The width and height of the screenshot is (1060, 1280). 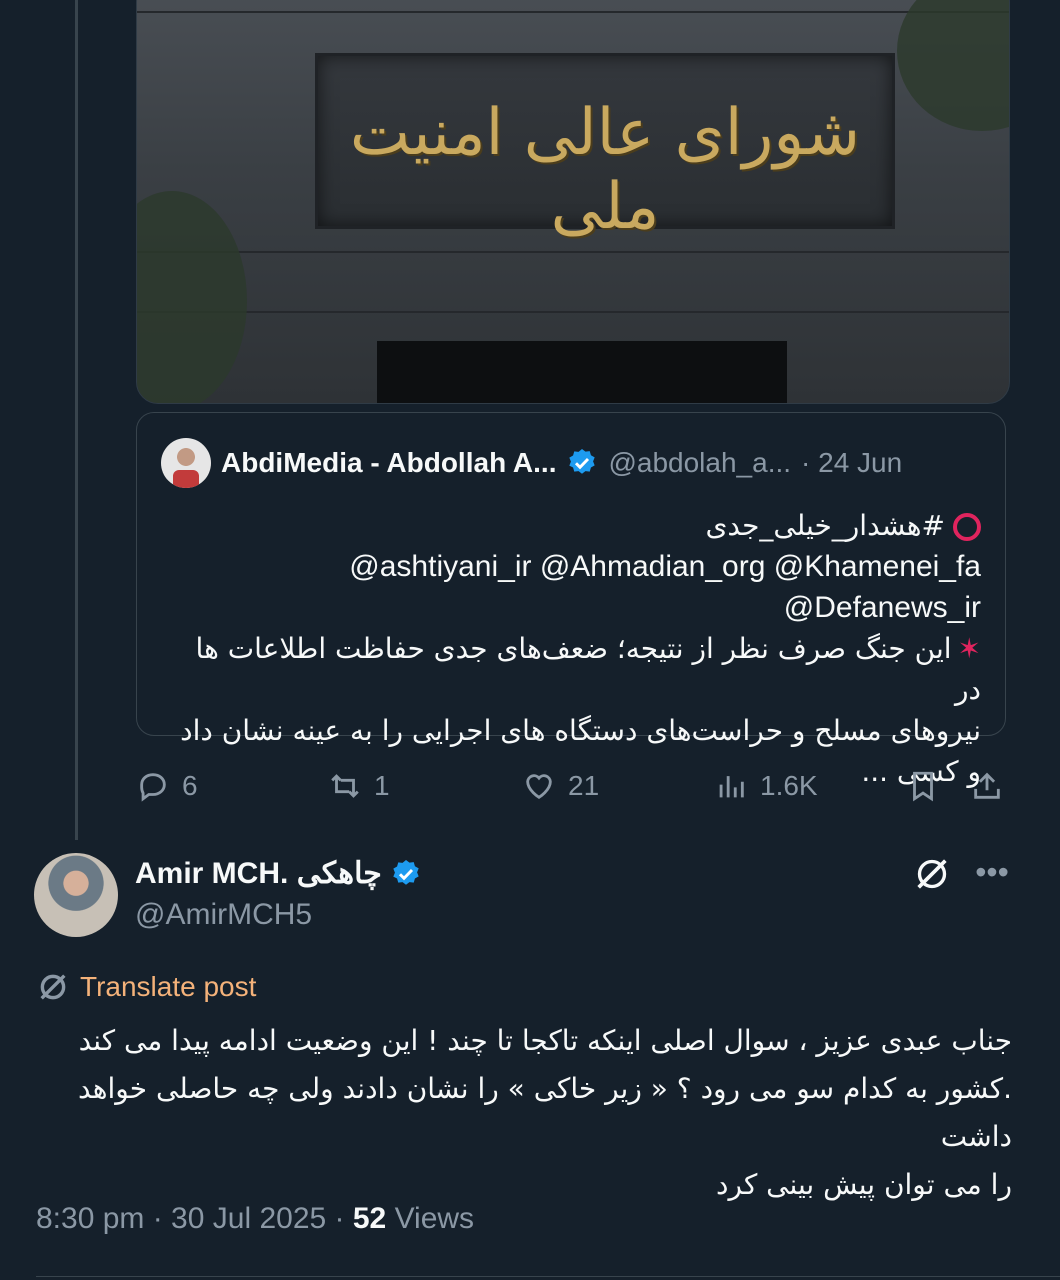 I want to click on timestamp: 8:30 pm · 30 Jul 2025 ·, so click(x=194, y=1218).